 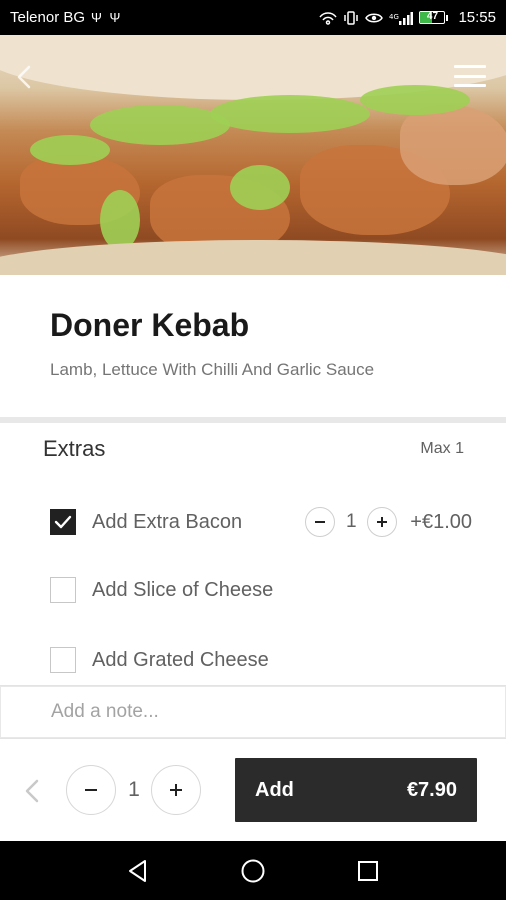 What do you see at coordinates (401, 18) in the screenshot?
I see `signal-icon: 4G` at bounding box center [401, 18].